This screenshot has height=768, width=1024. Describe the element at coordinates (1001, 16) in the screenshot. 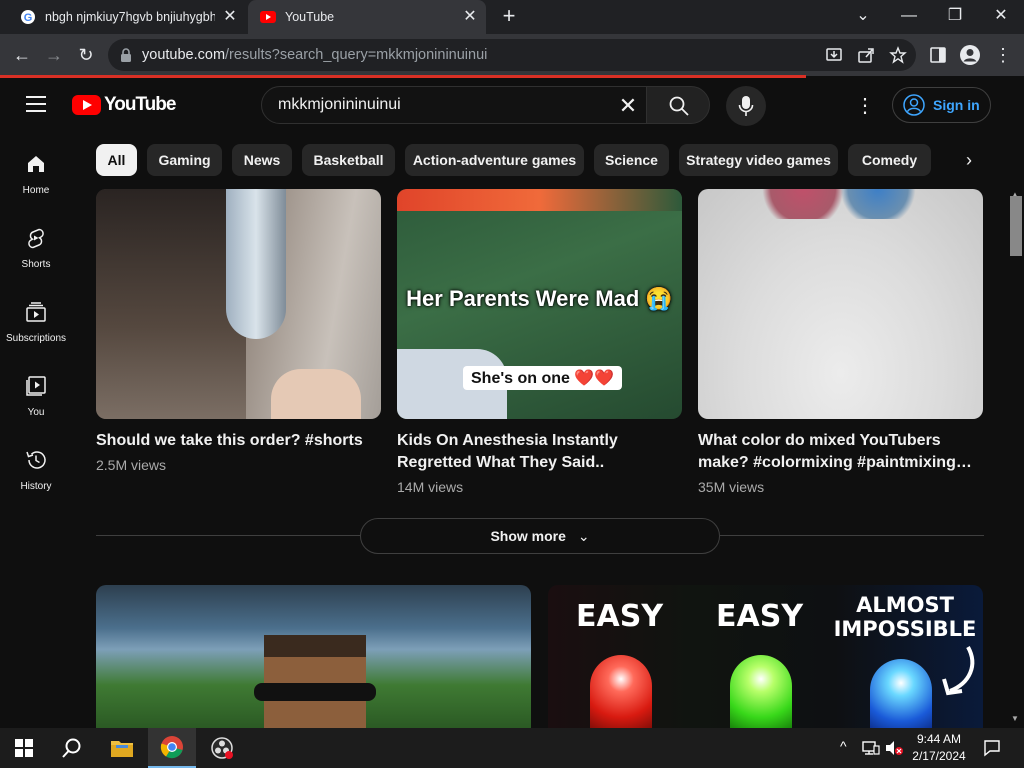

I see `close-window-button: ✕` at that location.